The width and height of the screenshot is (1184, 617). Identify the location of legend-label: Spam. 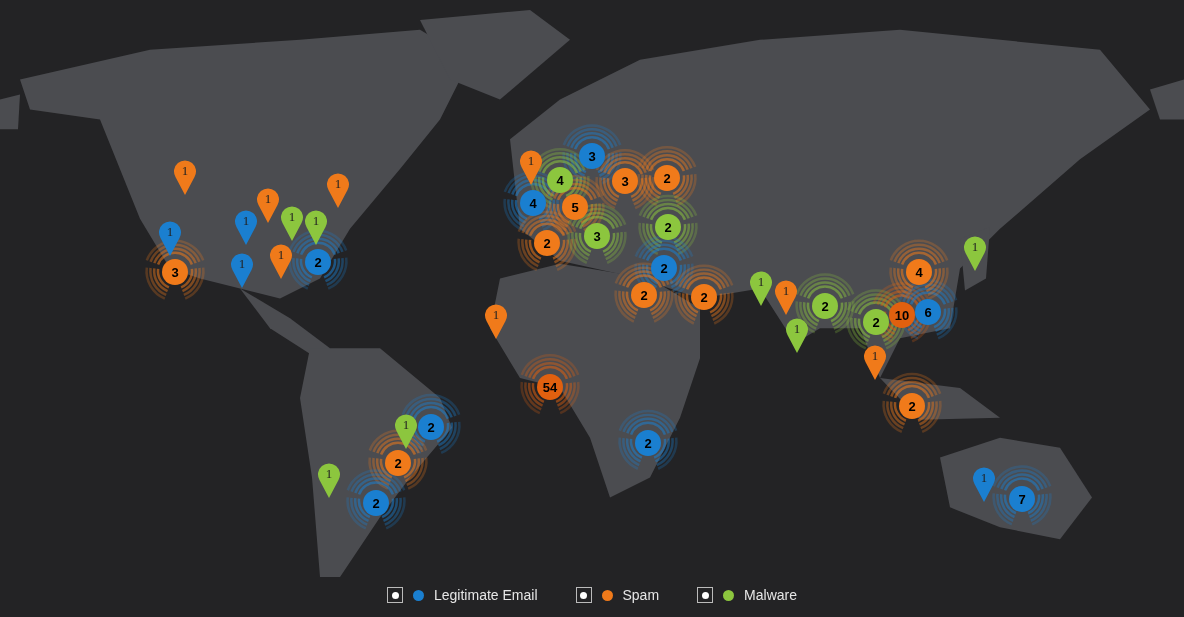
(641, 595).